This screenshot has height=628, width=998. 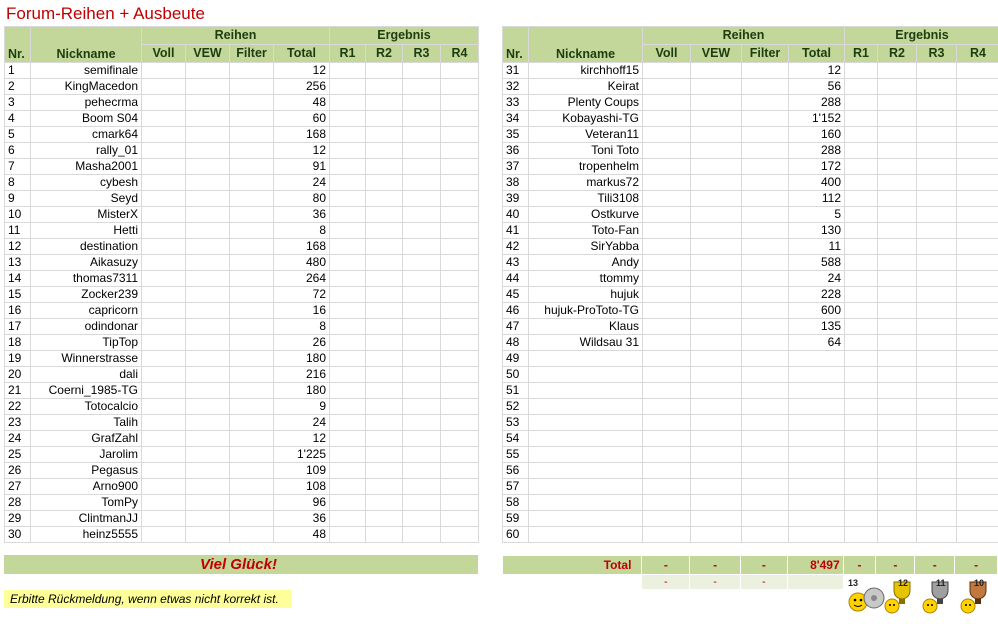 I want to click on row-total: 9, so click(x=301, y=406).